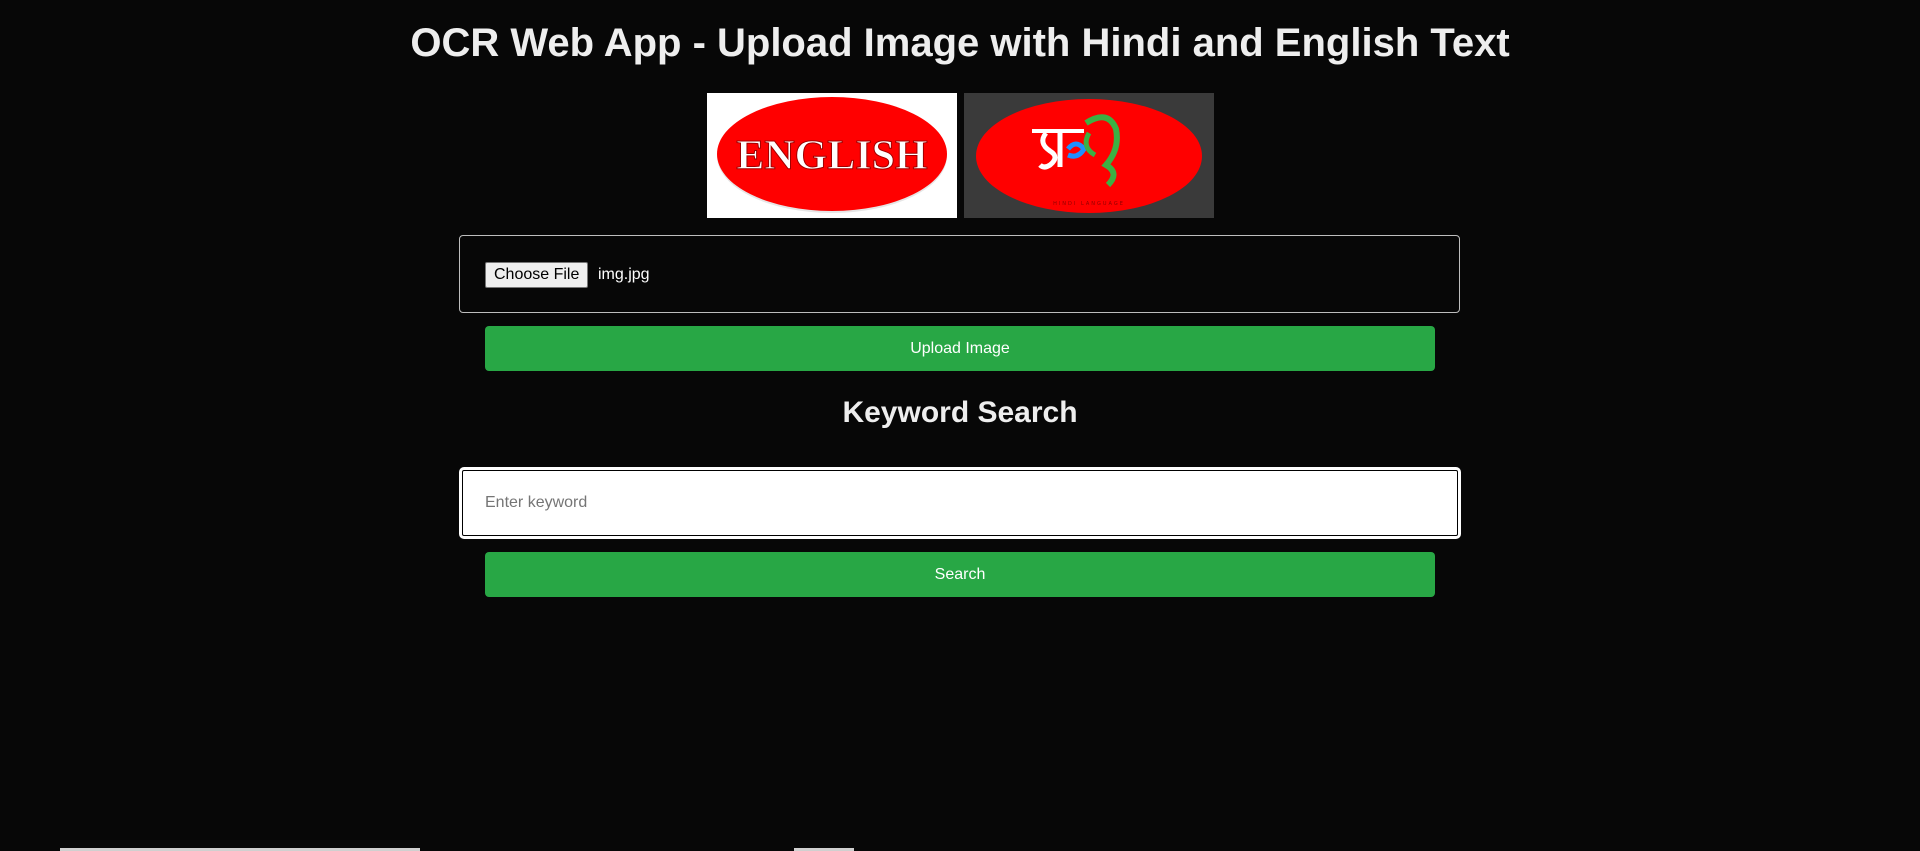 The width and height of the screenshot is (1920, 851). Describe the element at coordinates (1089, 155) in the screenshot. I see `hindi-badge-image: HINDI LANGUAGE` at that location.